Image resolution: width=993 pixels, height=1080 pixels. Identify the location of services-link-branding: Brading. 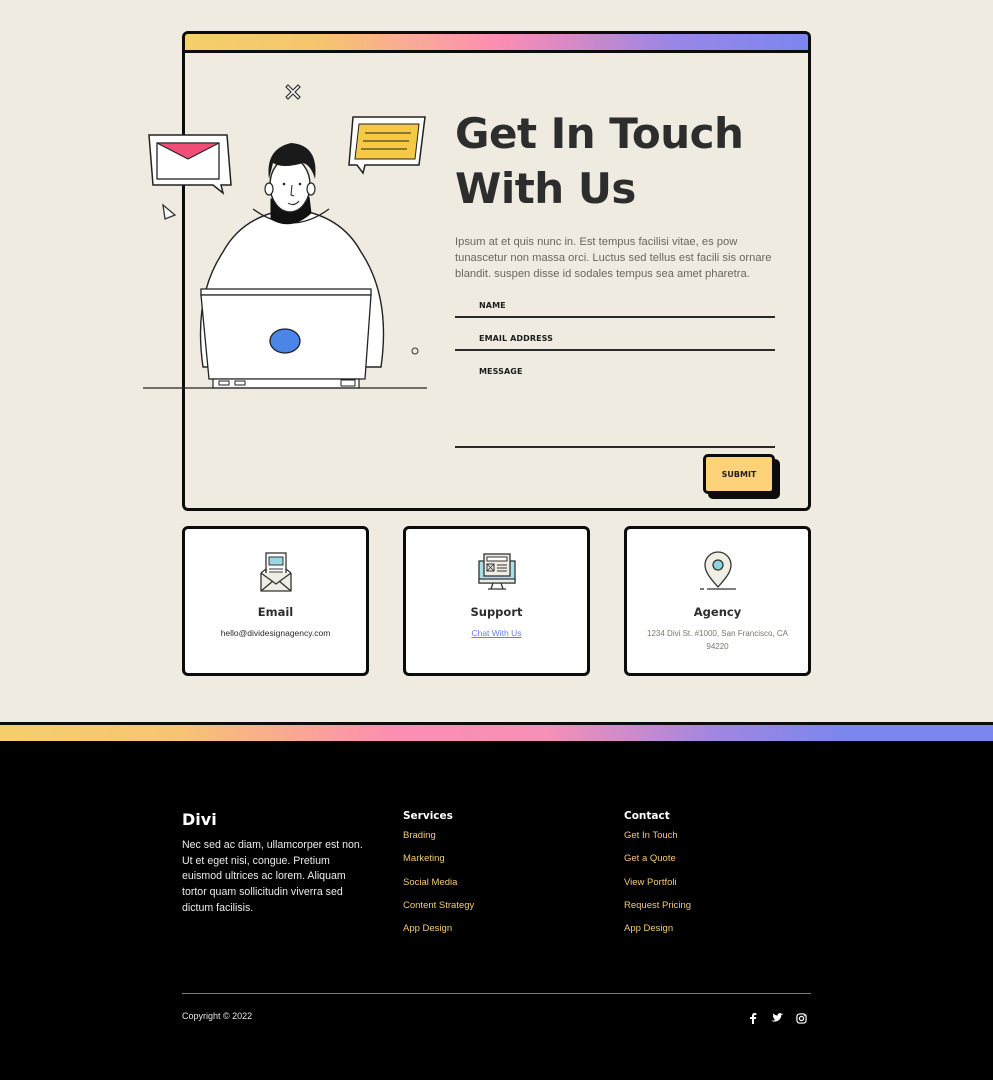
(438, 841).